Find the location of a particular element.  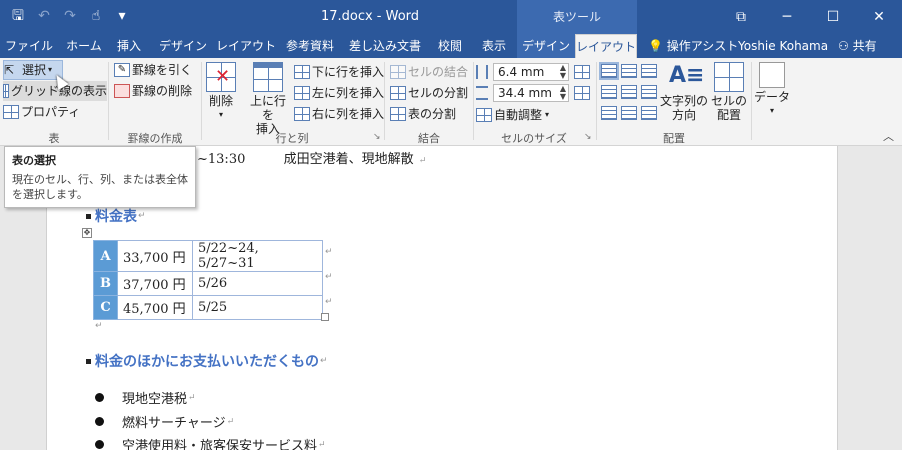

tell-me-box: 💡 操作アシスト is located at coordinates (693, 46).